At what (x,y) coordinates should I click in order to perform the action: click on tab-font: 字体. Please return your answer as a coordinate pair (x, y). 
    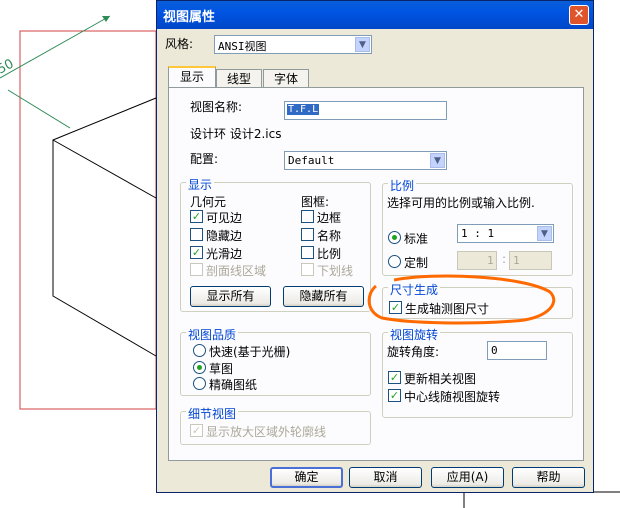
    Looking at the image, I should click on (286, 79).